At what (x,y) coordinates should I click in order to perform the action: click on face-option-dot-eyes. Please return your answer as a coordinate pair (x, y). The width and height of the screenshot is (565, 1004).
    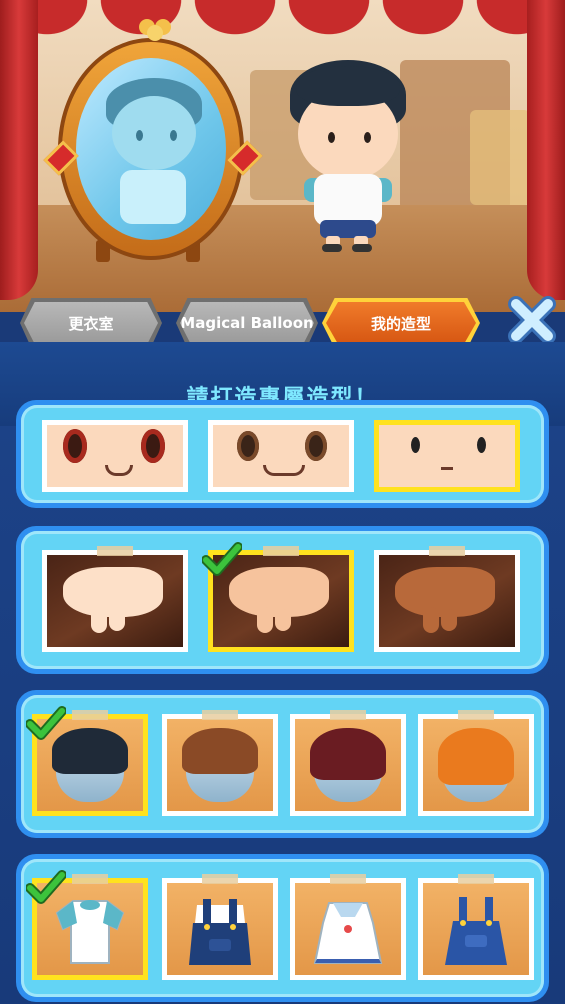
    Looking at the image, I should click on (447, 456).